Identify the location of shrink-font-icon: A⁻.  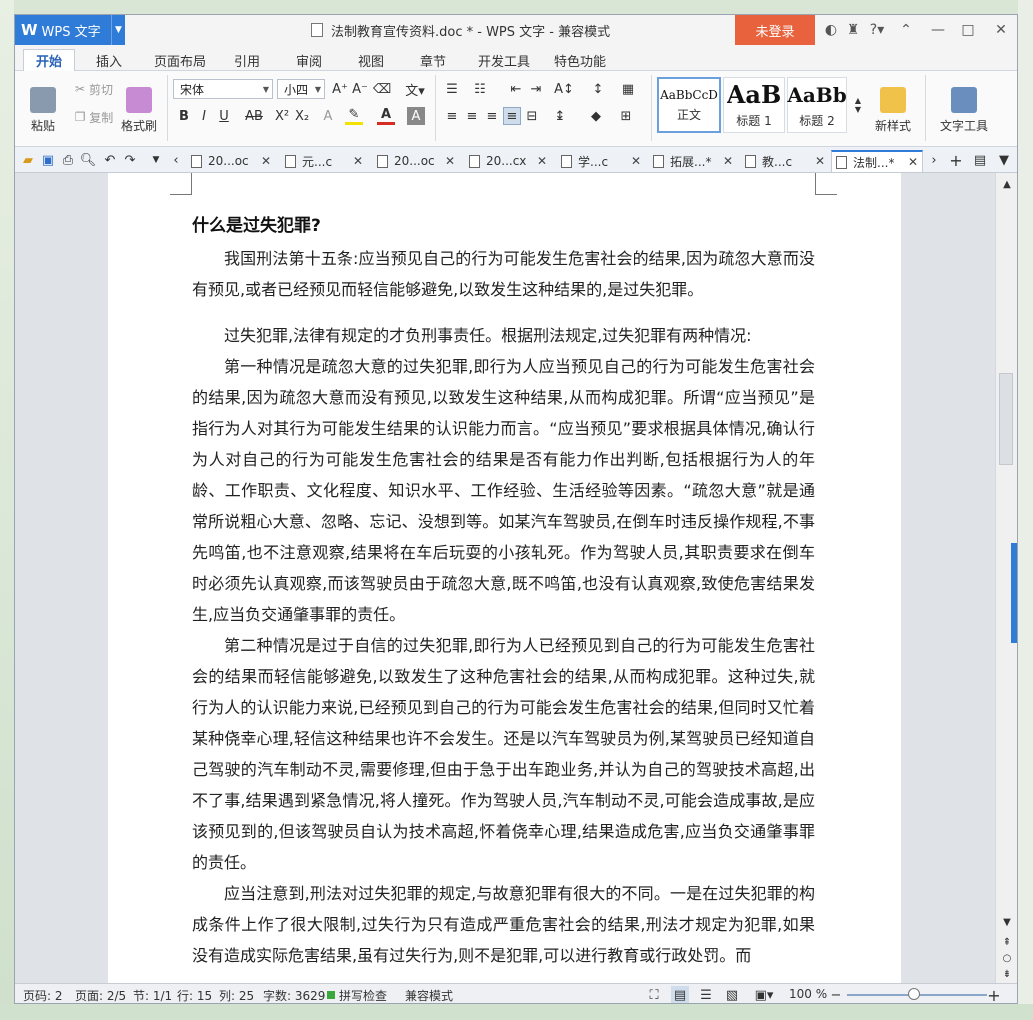
(360, 89).